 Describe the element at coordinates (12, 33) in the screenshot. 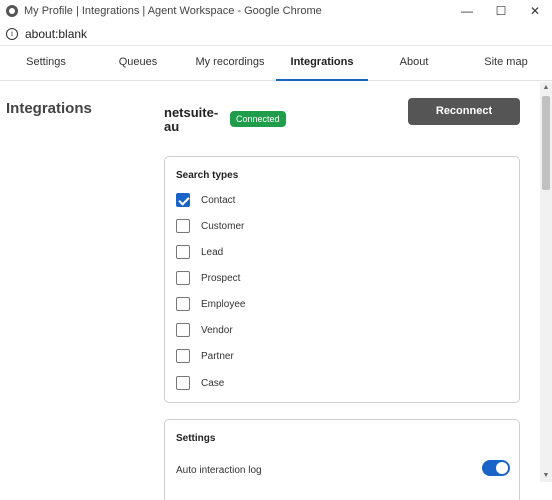

I see `info-icon: i` at that location.